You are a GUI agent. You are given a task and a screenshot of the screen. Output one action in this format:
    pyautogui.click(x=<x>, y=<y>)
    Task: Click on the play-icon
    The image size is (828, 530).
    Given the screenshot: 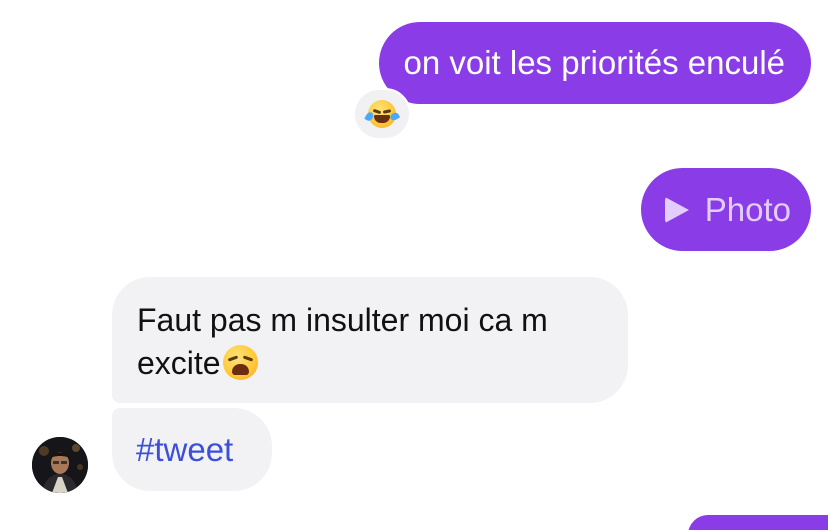 What is the action you would take?
    pyautogui.click(x=676, y=209)
    